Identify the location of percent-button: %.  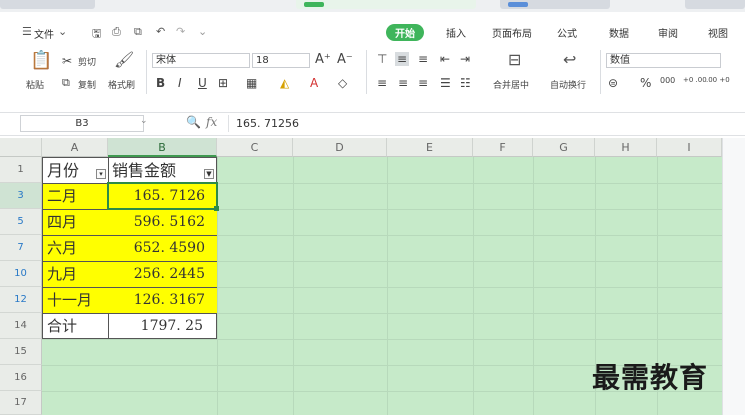
(645, 83).